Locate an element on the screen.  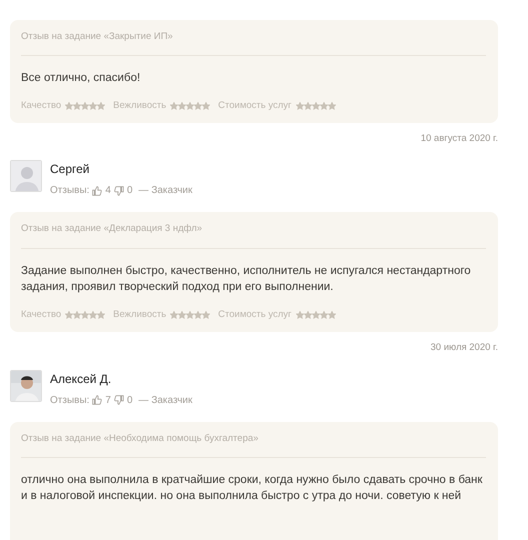
task-title: Отзыв на задание «Необходима помощь бухгалтера» is located at coordinates (253, 445).